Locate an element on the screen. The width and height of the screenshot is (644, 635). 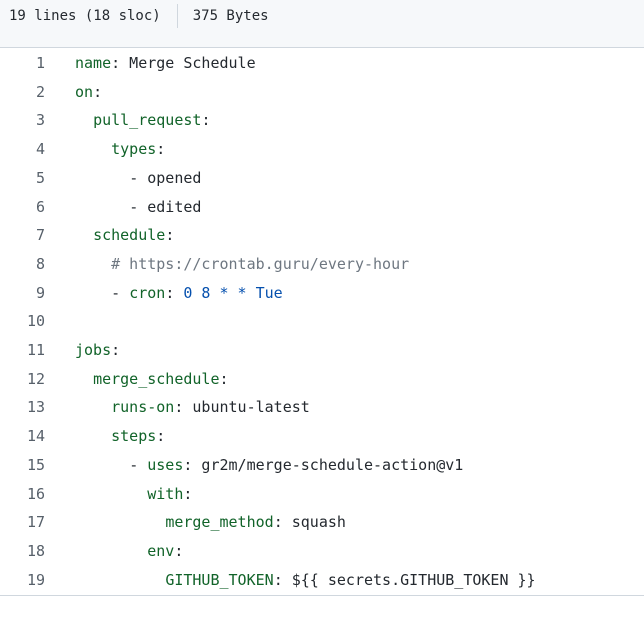
line-number: 1 is located at coordinates (22, 63).